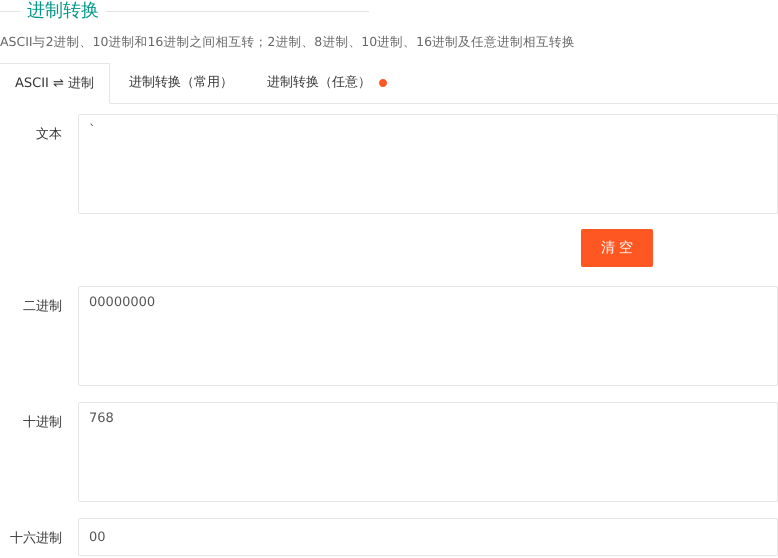 The width and height of the screenshot is (778, 558). What do you see at coordinates (428, 537) in the screenshot?
I see `input-field: 00` at bounding box center [428, 537].